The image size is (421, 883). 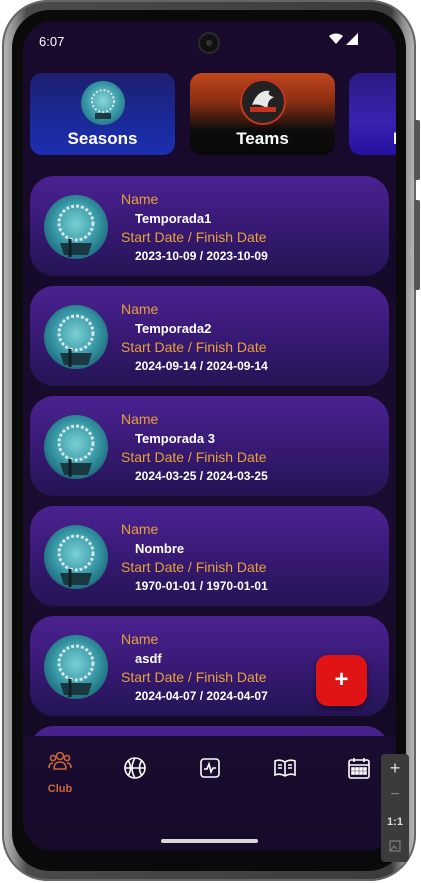 I want to click on status-time: 6:07, so click(x=52, y=41).